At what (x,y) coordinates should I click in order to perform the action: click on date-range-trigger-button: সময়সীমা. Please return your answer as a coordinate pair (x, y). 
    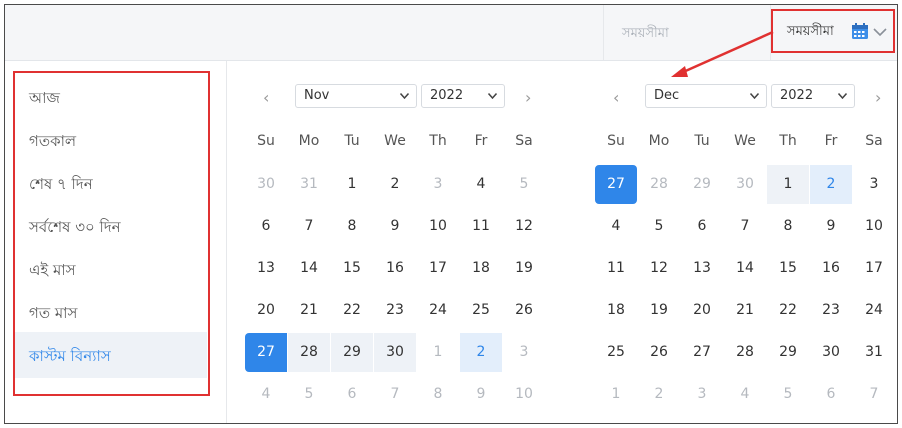
    Looking at the image, I should click on (833, 31).